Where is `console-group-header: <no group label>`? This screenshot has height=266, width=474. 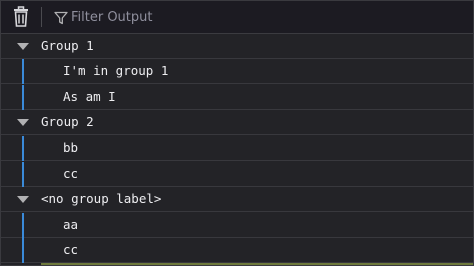 console-group-header: <no group label> is located at coordinates (237, 199).